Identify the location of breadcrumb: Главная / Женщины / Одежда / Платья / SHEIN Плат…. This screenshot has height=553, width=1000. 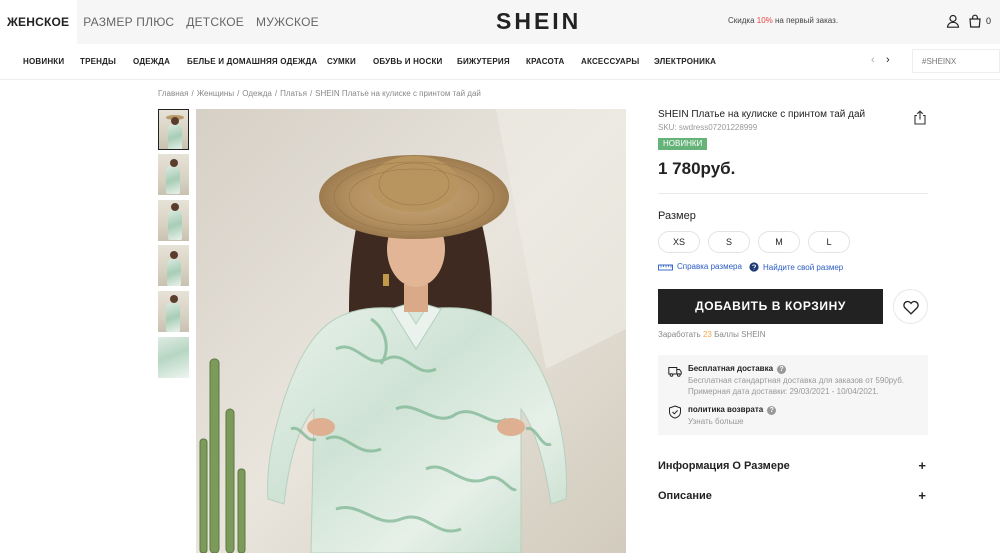
(319, 93).